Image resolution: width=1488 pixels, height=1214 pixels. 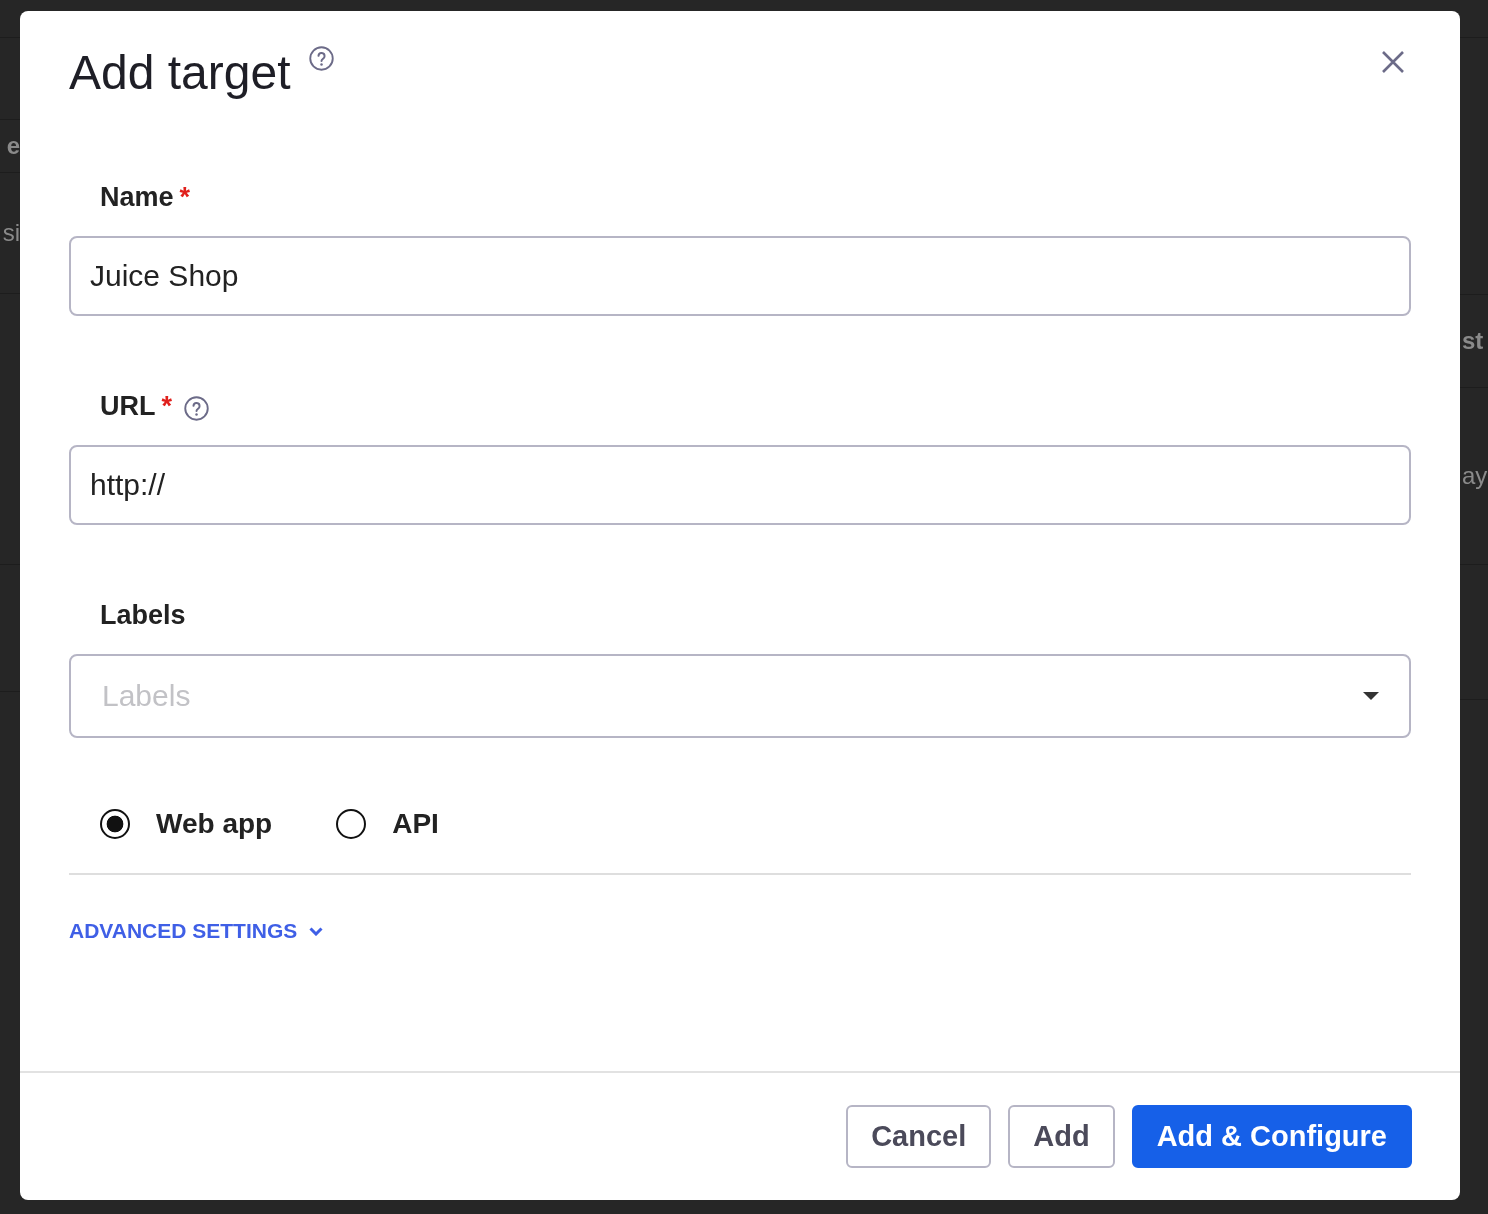 What do you see at coordinates (1061, 1136) in the screenshot?
I see `dialog-button: Add` at bounding box center [1061, 1136].